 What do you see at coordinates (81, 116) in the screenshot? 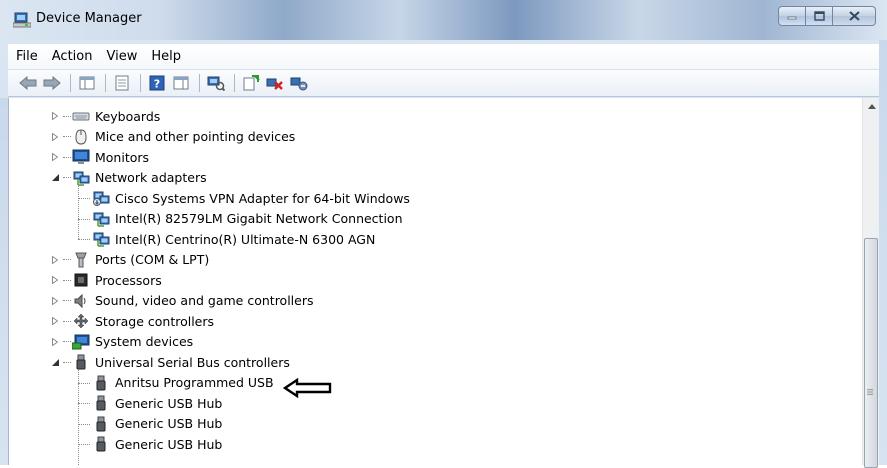
I see `keyboard-icon` at bounding box center [81, 116].